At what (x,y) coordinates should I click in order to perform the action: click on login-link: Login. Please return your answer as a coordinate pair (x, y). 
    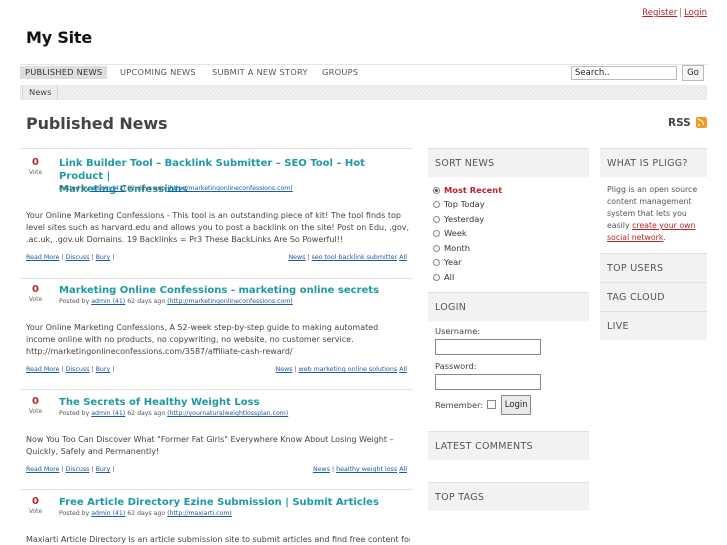
    Looking at the image, I should click on (695, 13).